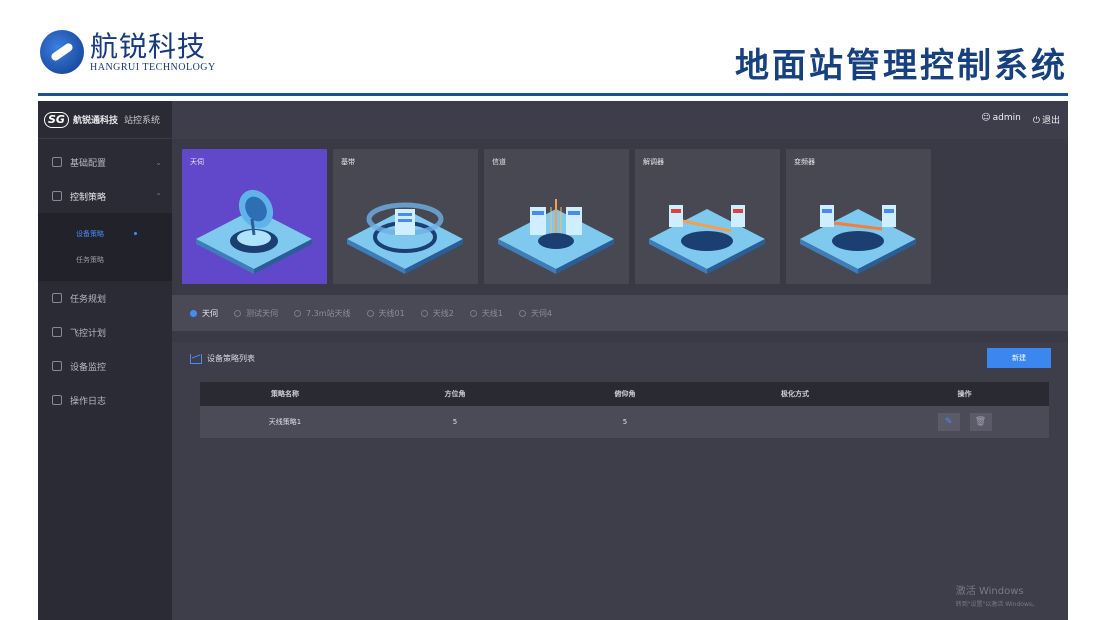  Describe the element at coordinates (88, 401) in the screenshot. I see `sidebar-item-label: 操作日志` at that location.